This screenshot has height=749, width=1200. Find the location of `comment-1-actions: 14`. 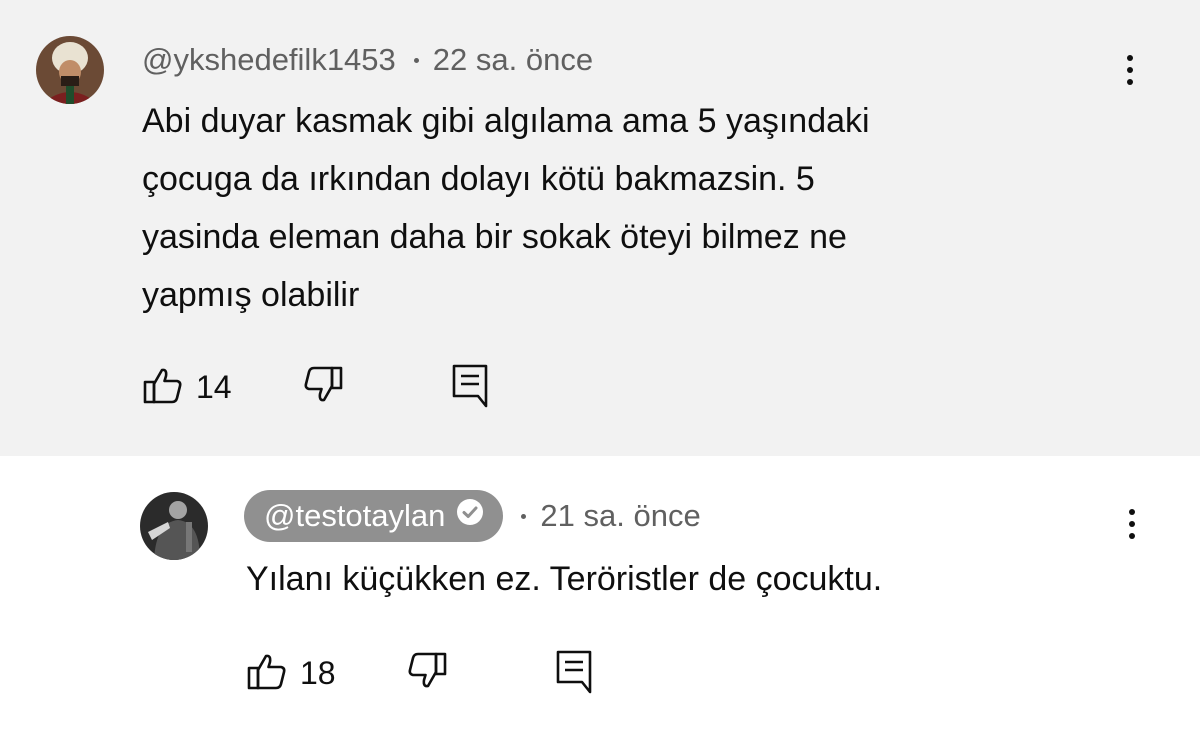

comment-1-actions: 14 is located at coordinates (316, 387).